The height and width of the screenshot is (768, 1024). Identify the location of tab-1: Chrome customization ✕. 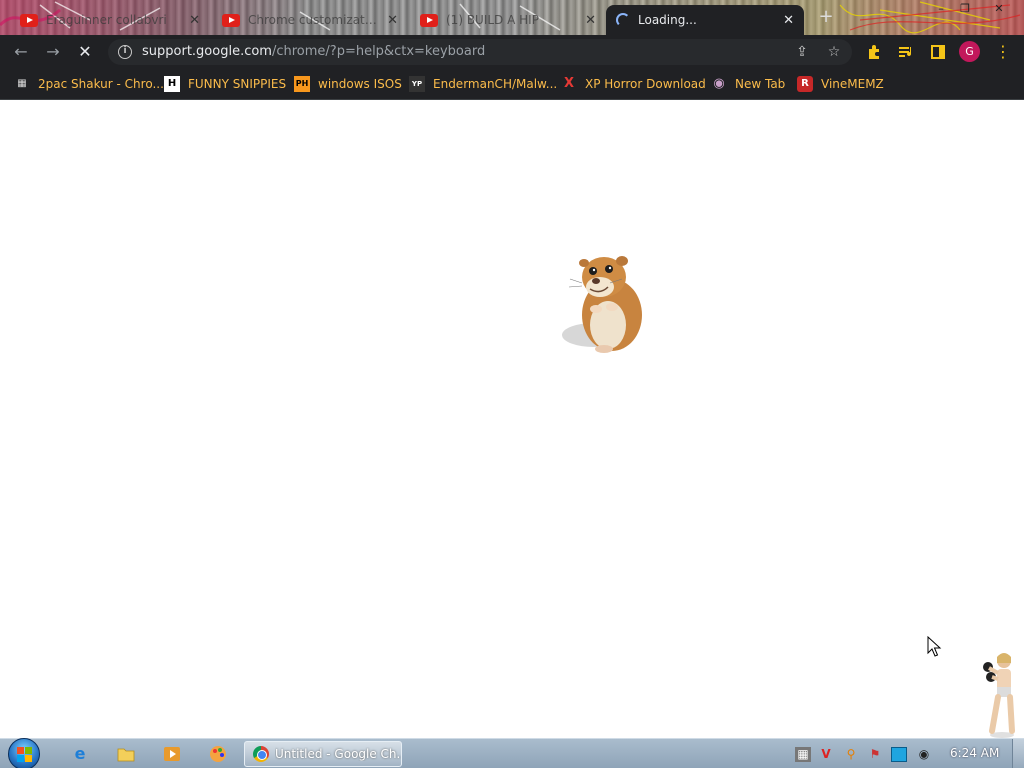
(310, 20).